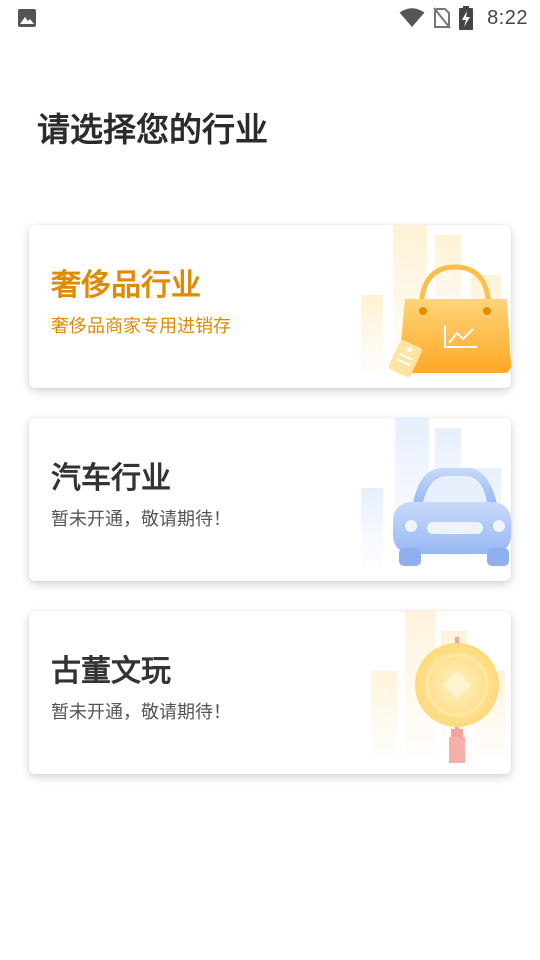  I want to click on status-bar: 8:22, so click(270, 18).